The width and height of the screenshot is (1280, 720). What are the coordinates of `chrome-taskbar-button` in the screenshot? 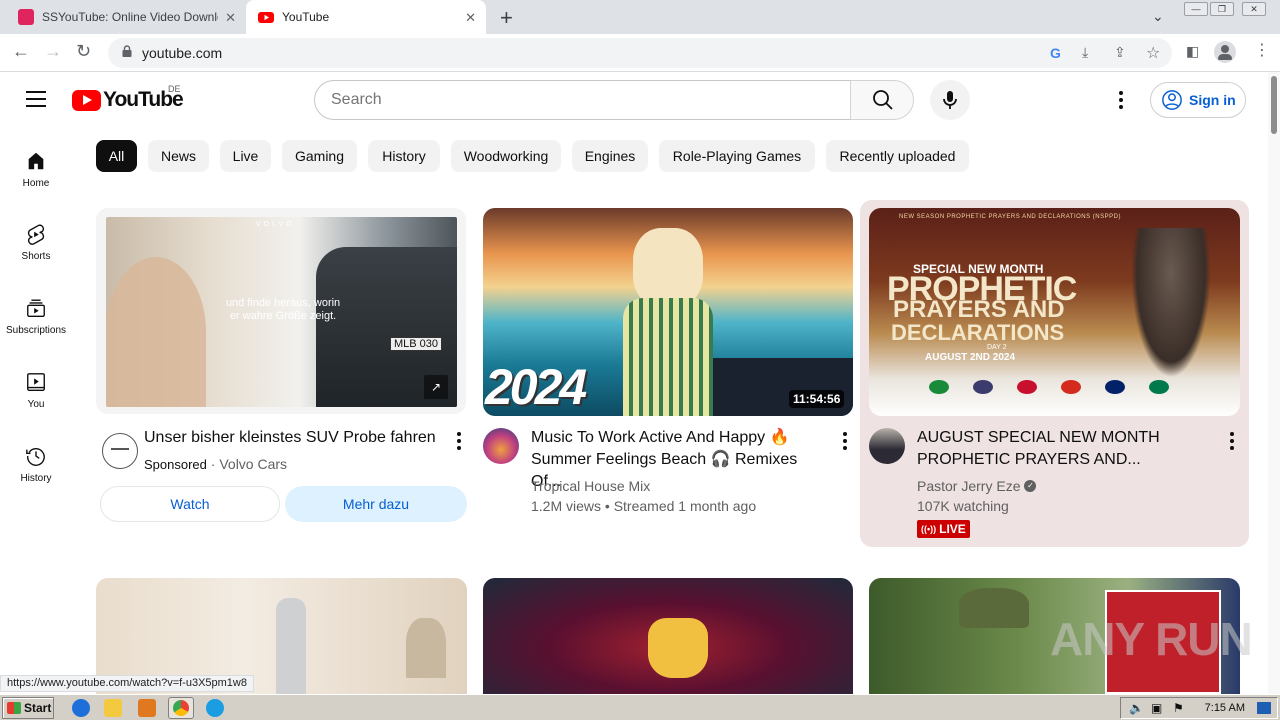 It's located at (181, 708).